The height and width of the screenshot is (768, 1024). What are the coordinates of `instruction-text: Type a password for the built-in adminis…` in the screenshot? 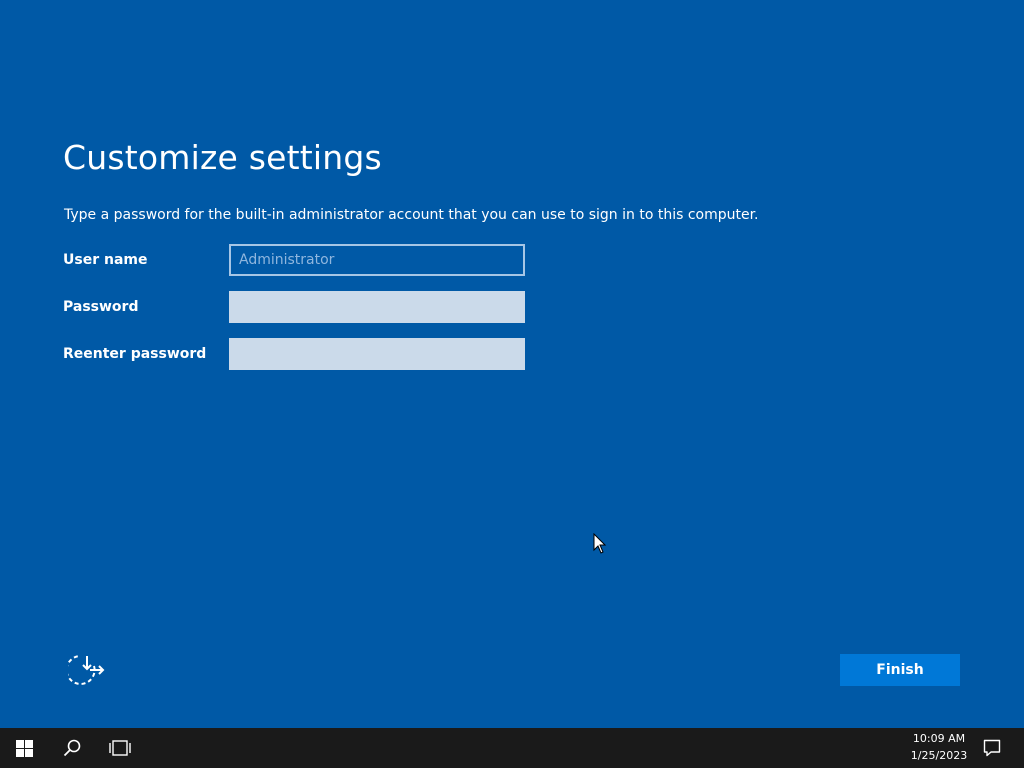 It's located at (411, 215).